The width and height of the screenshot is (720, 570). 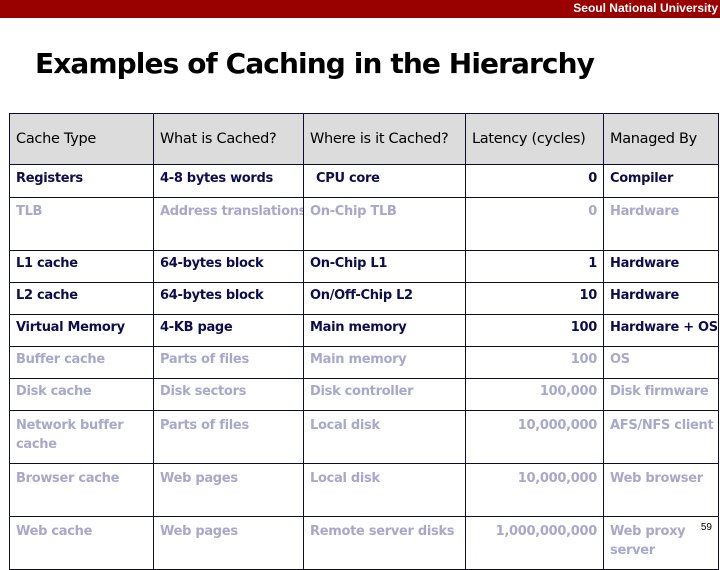 I want to click on page-number: 59, so click(x=706, y=527).